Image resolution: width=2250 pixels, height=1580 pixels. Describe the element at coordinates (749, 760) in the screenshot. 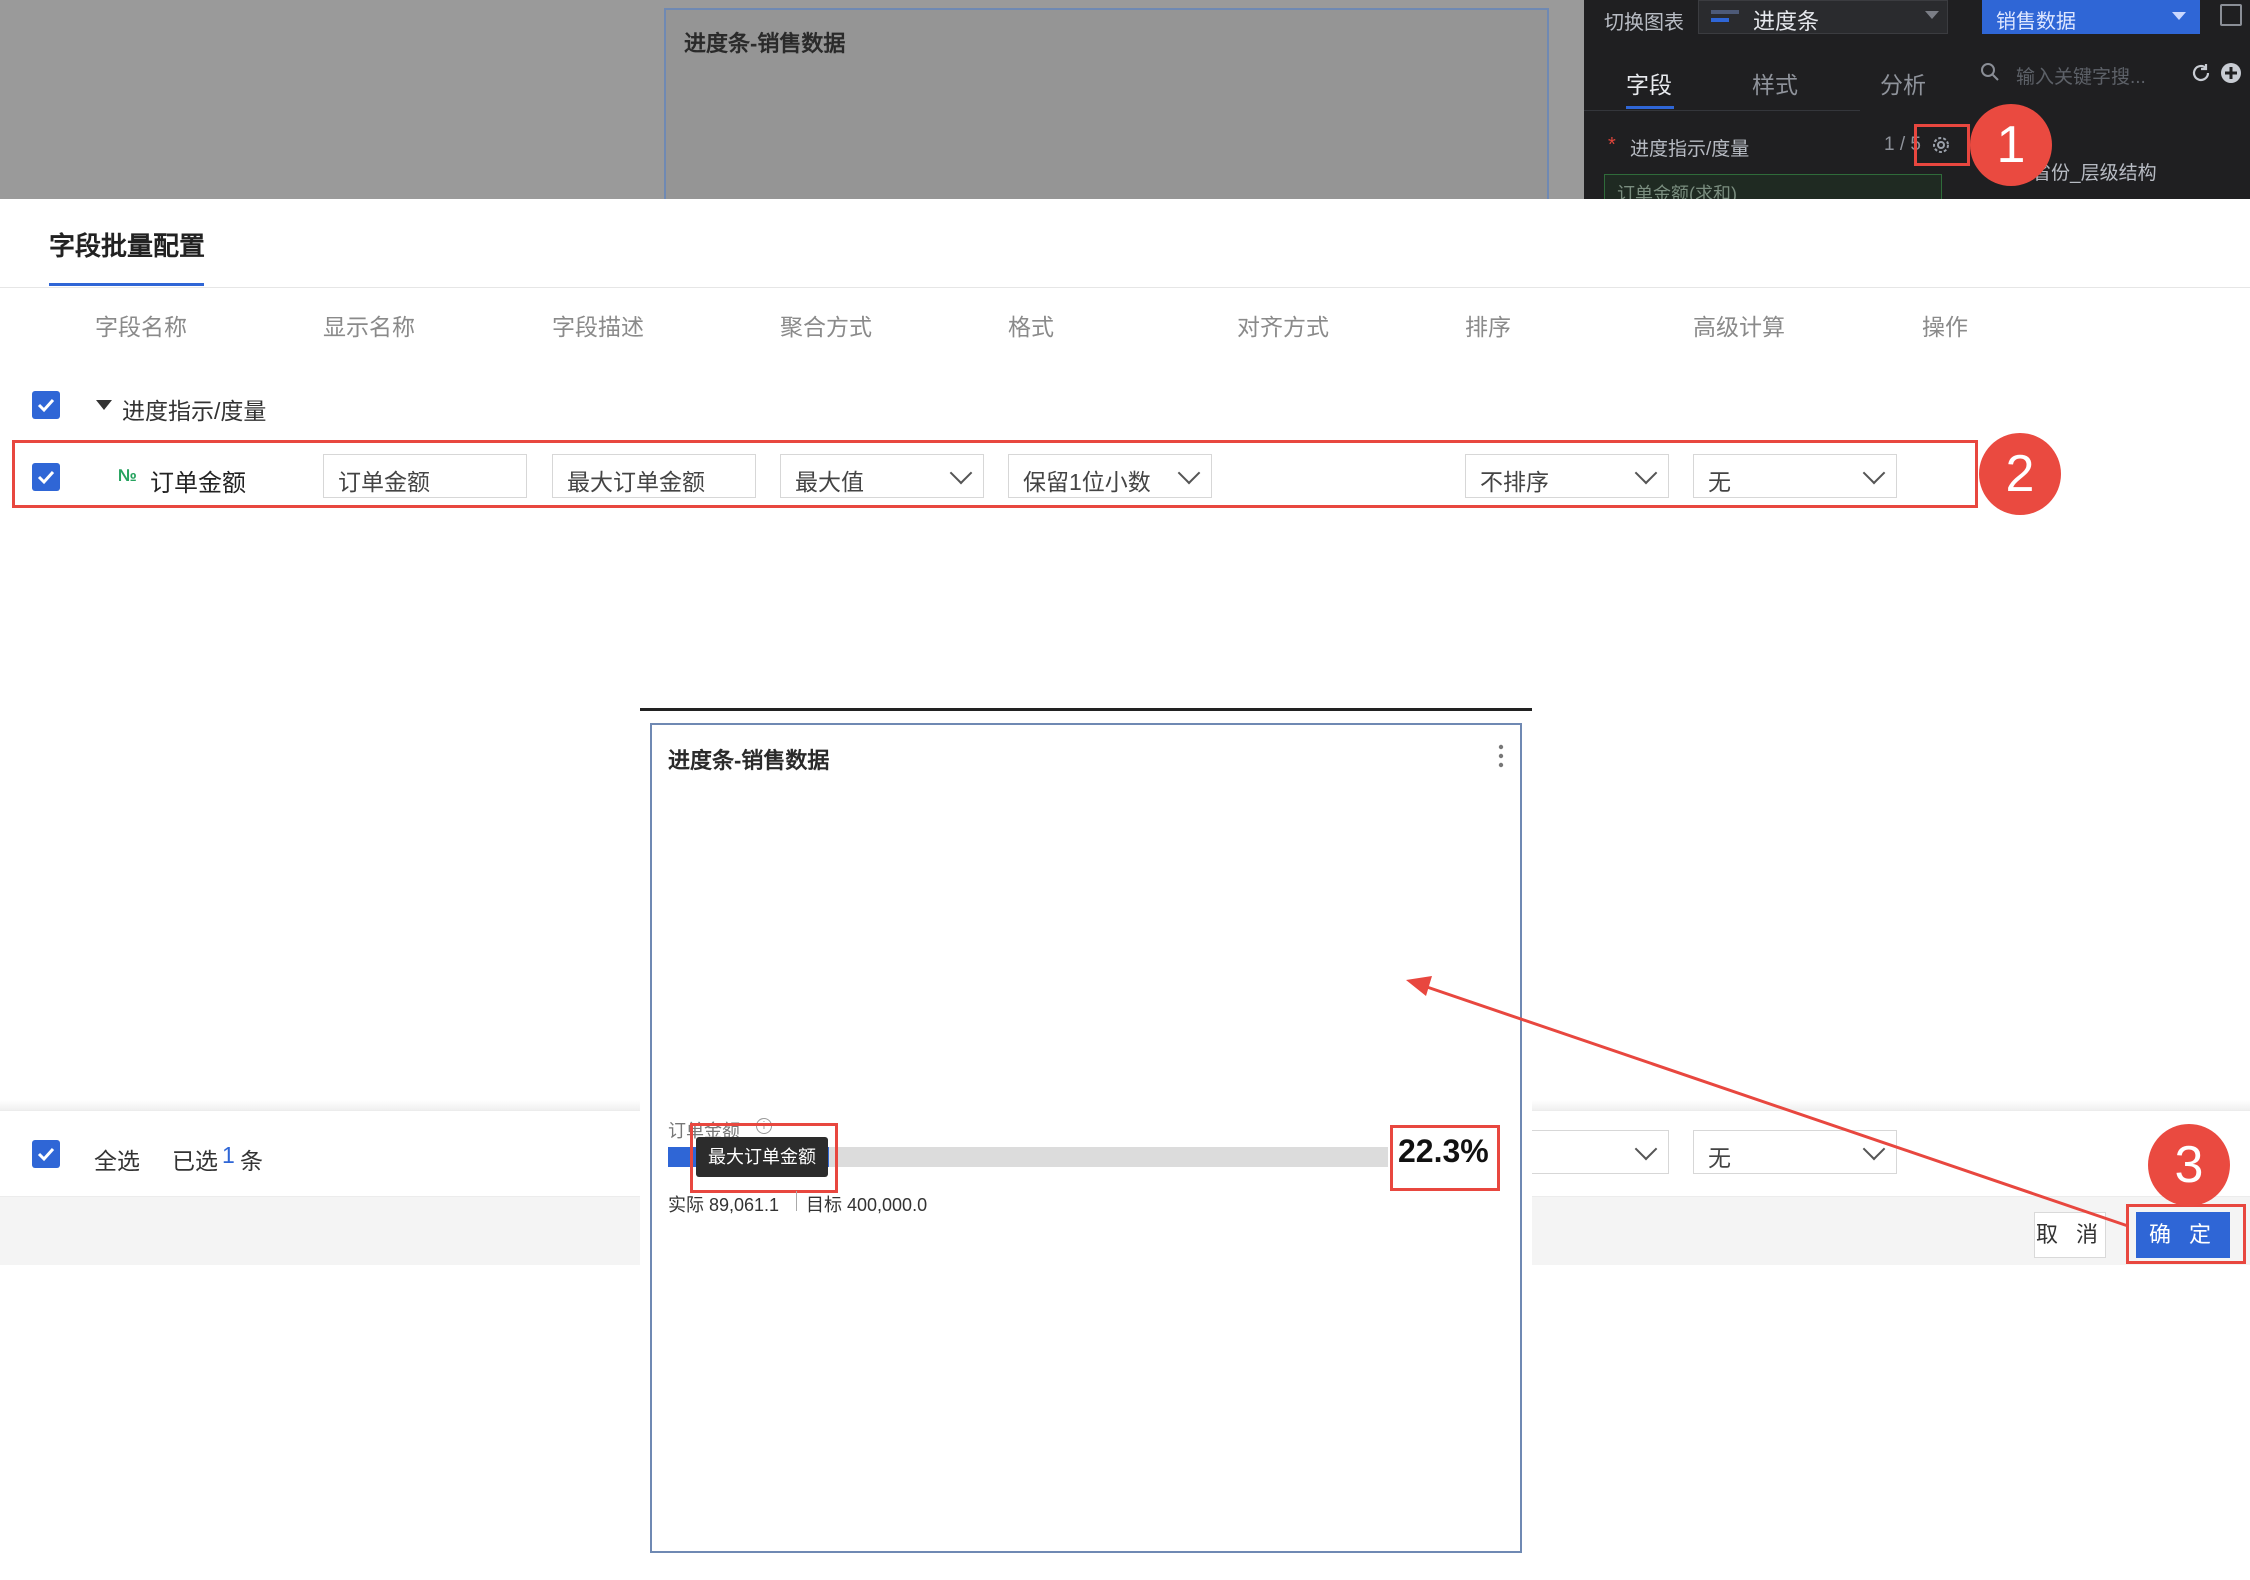

I see `chart-title: 进度条-销售数据` at that location.